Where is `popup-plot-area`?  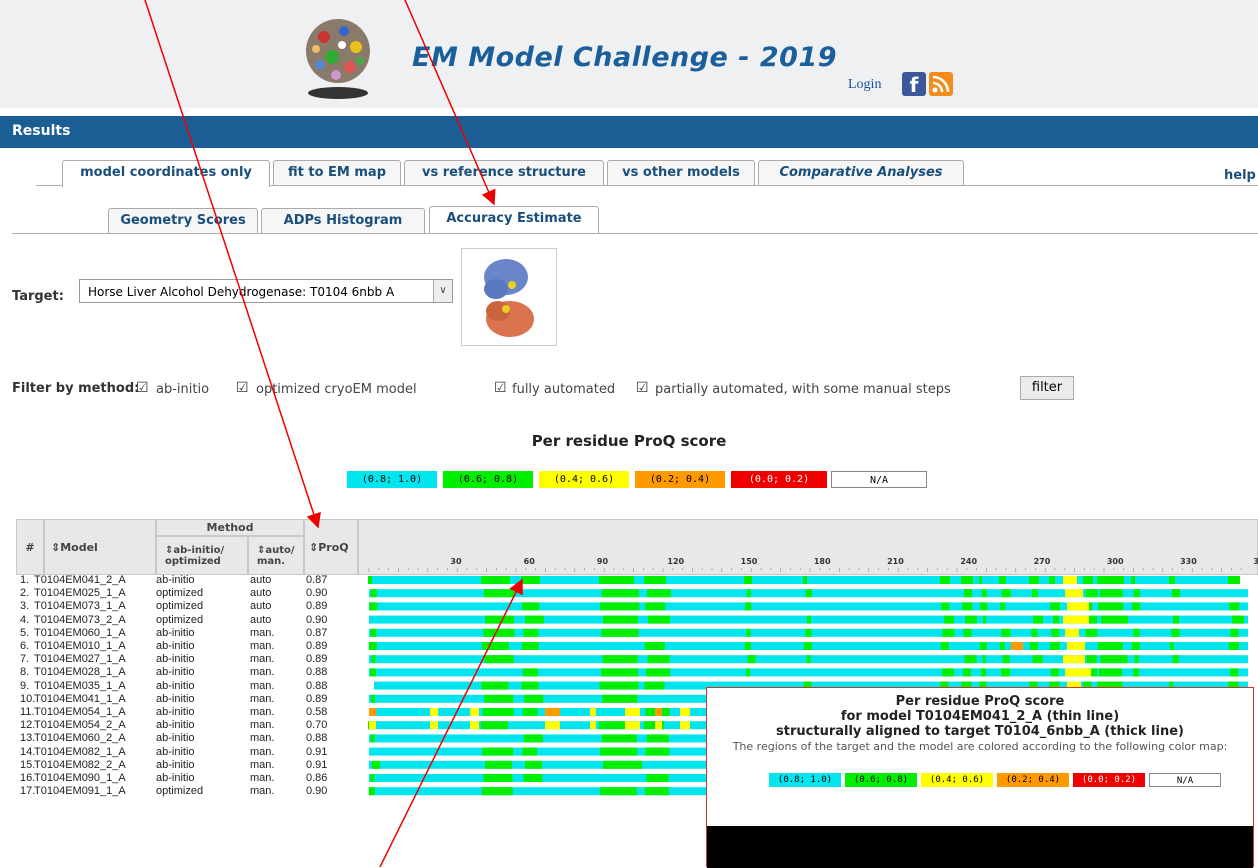
popup-plot-area is located at coordinates (980, 847).